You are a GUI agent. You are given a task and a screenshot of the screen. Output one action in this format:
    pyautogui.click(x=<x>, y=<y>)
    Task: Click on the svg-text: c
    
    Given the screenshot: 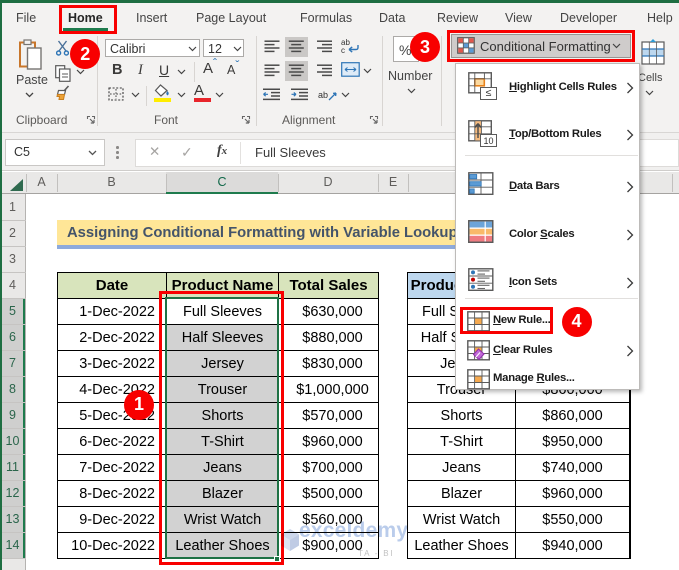 What is the action you would take?
    pyautogui.click(x=343, y=50)
    